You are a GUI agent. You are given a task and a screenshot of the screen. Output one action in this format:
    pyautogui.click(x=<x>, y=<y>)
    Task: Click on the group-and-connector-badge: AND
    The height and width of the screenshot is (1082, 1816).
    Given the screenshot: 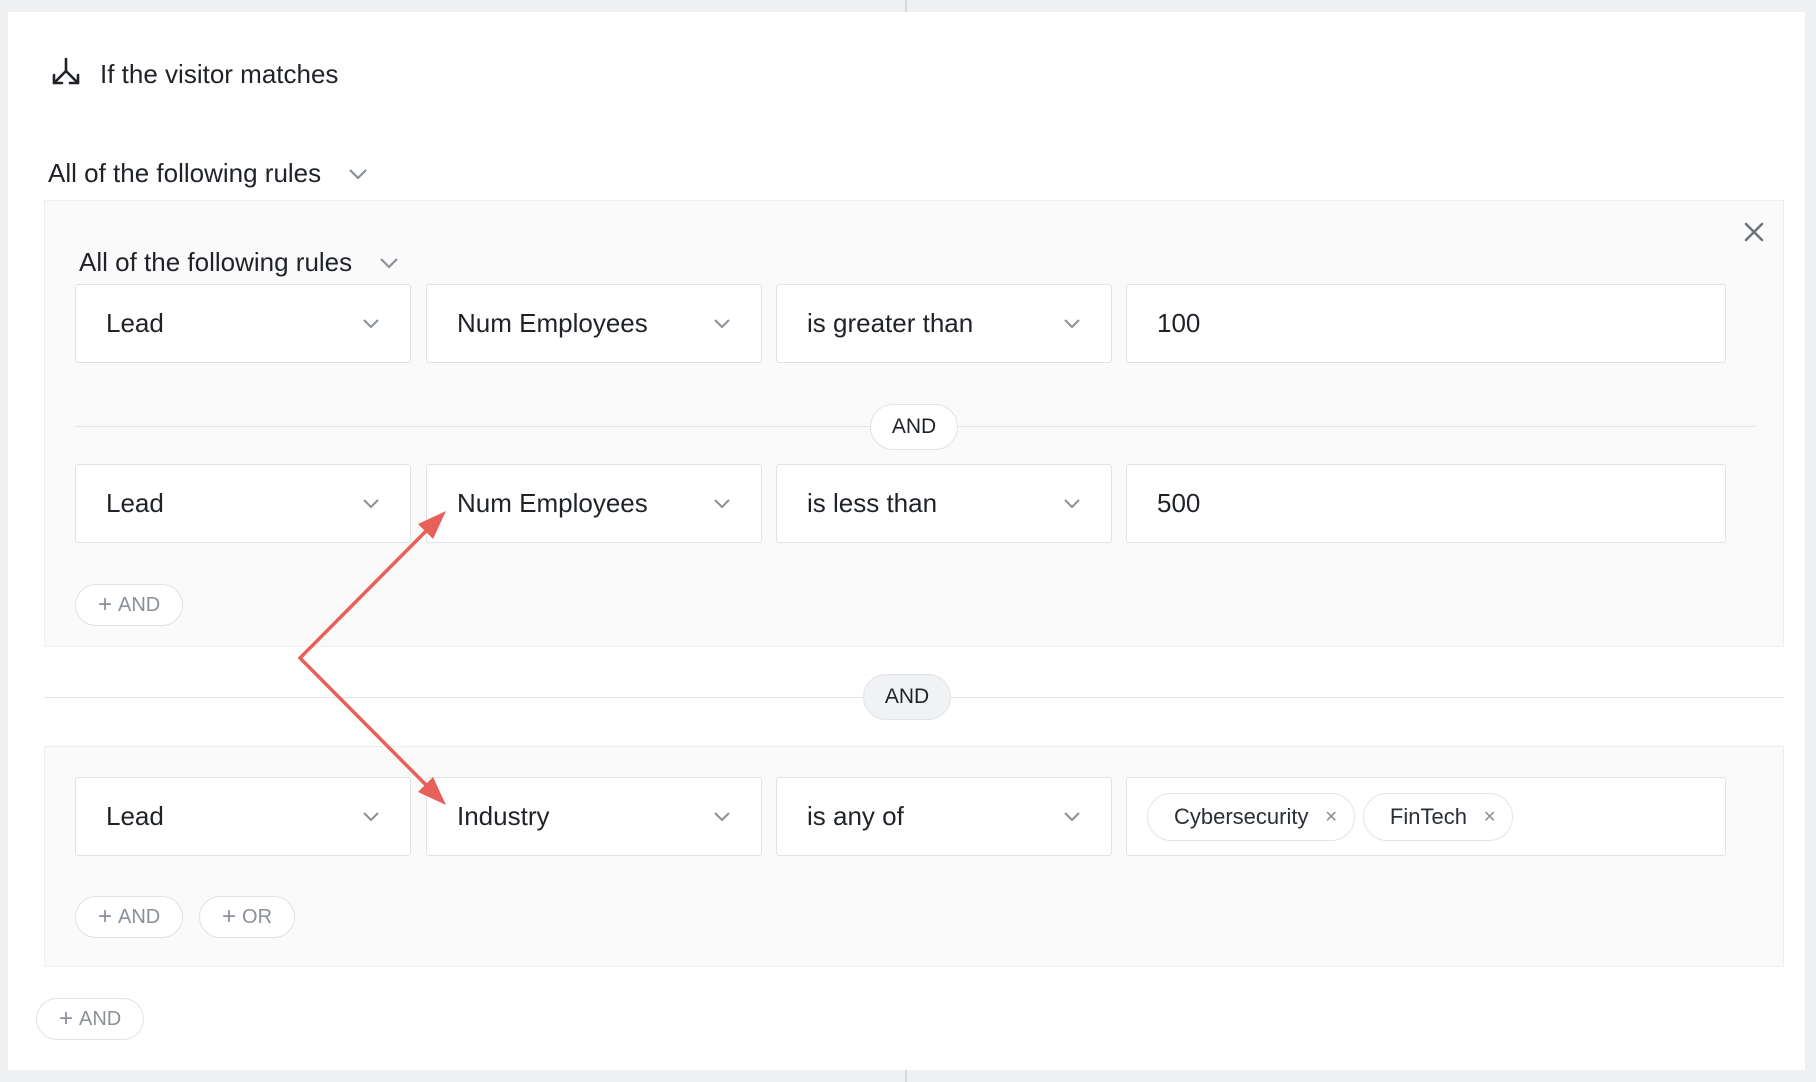 What is the action you would take?
    pyautogui.click(x=907, y=697)
    